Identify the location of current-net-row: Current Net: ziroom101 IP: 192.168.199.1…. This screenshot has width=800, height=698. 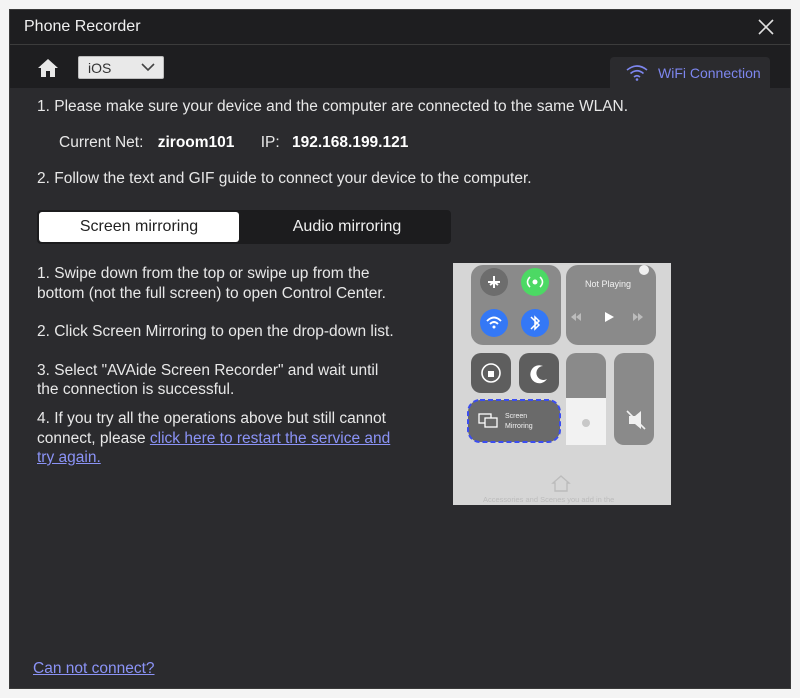
(233, 143).